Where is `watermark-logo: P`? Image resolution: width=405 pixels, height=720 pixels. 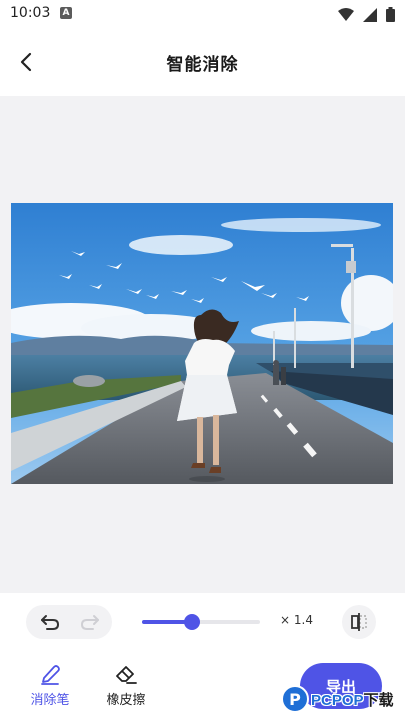
watermark-logo: P is located at coordinates (295, 699).